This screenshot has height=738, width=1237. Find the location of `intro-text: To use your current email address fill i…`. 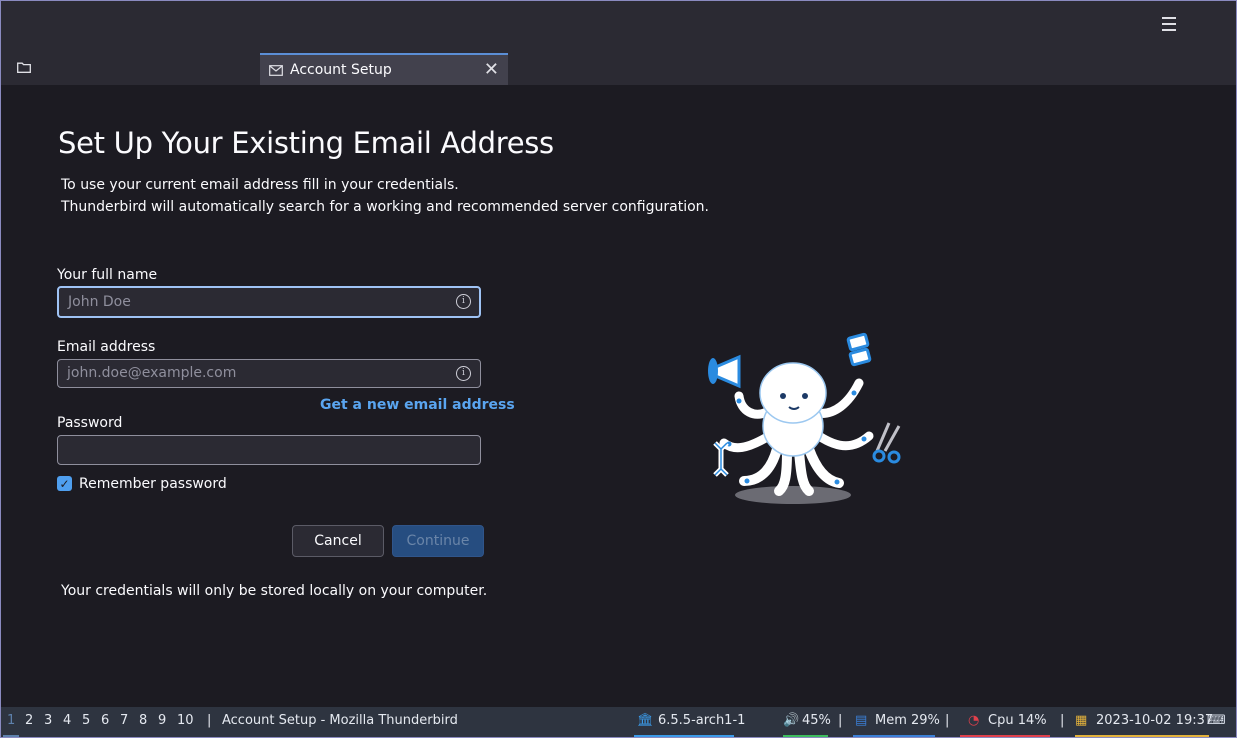

intro-text: To use your current email address fill i… is located at coordinates (385, 196).